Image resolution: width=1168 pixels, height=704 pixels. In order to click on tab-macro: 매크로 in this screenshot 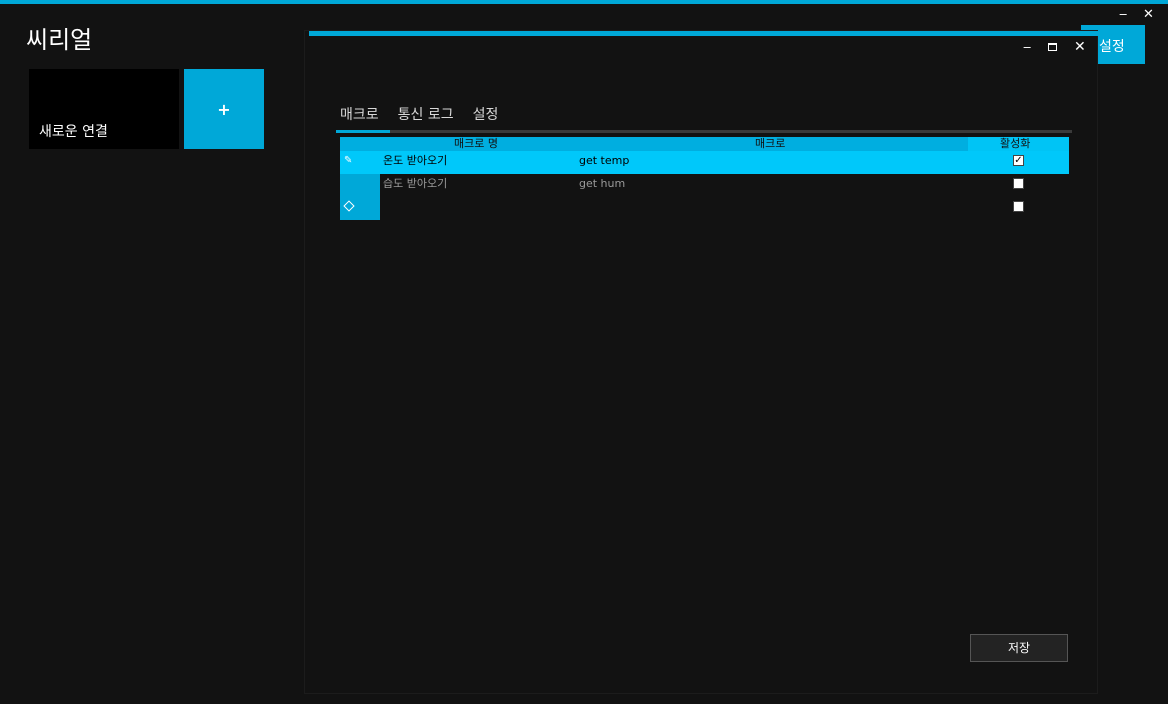, I will do `click(360, 117)`.